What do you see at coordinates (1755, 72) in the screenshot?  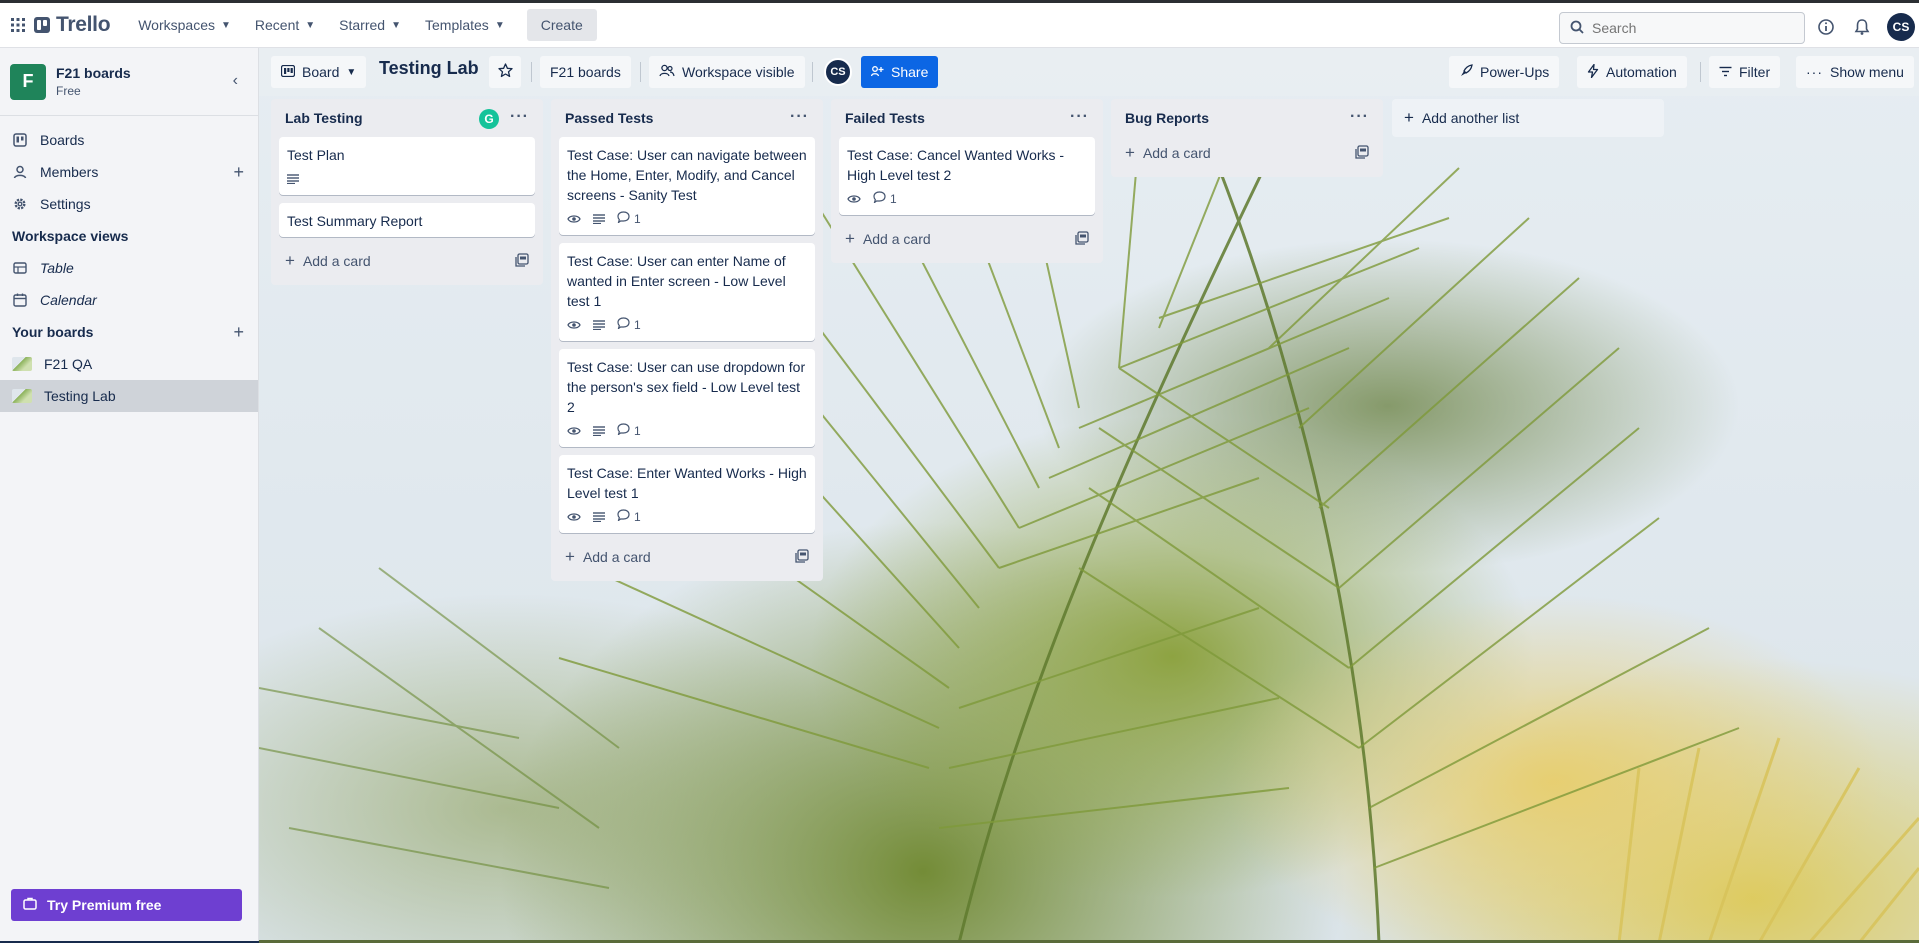 I see `filter-label: Filter` at bounding box center [1755, 72].